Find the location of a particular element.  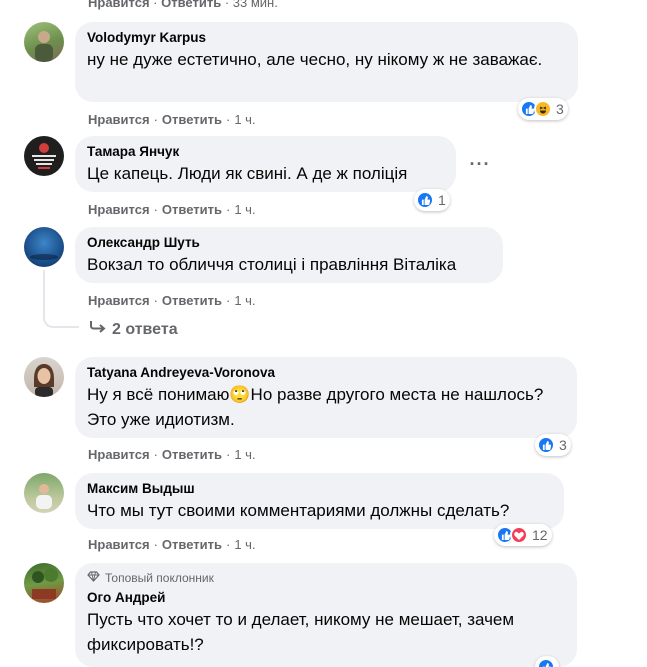

reaction-count: 1 is located at coordinates (442, 200).